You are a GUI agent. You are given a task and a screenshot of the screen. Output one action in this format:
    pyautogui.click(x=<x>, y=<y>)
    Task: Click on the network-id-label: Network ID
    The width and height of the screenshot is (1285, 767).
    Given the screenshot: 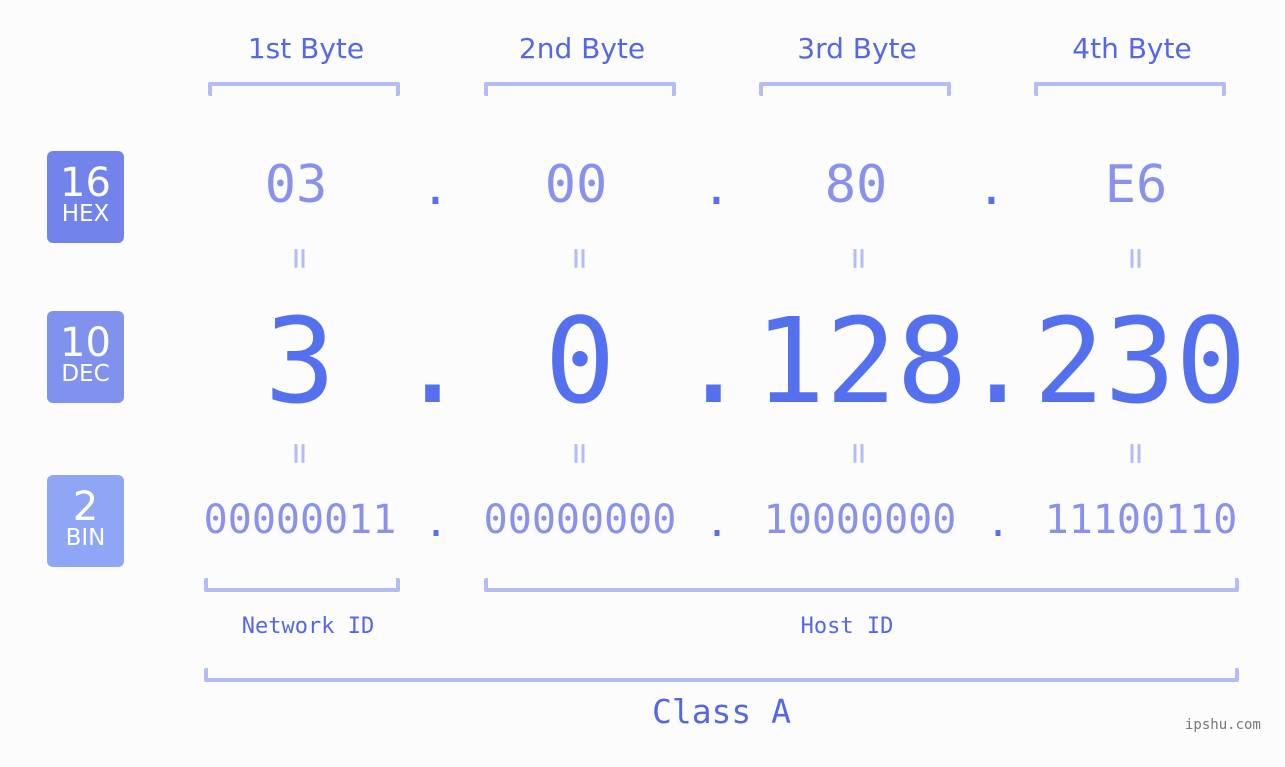 What is the action you would take?
    pyautogui.click(x=308, y=626)
    